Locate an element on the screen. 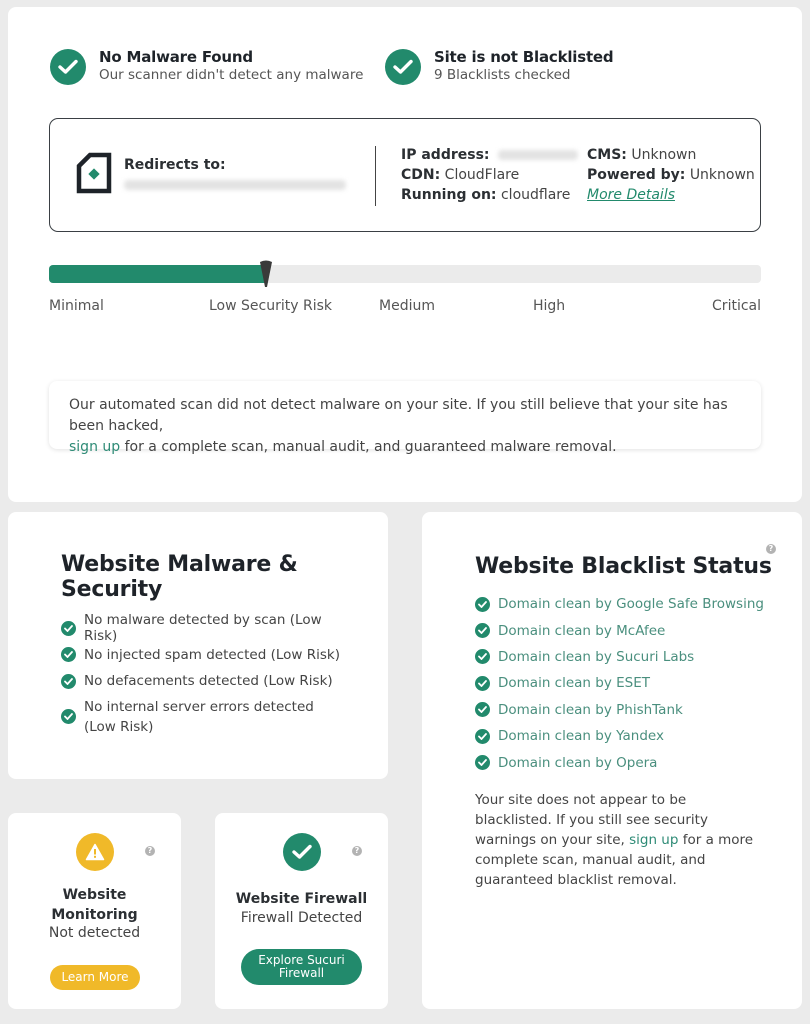  powered-by-value: Unknown is located at coordinates (722, 175).